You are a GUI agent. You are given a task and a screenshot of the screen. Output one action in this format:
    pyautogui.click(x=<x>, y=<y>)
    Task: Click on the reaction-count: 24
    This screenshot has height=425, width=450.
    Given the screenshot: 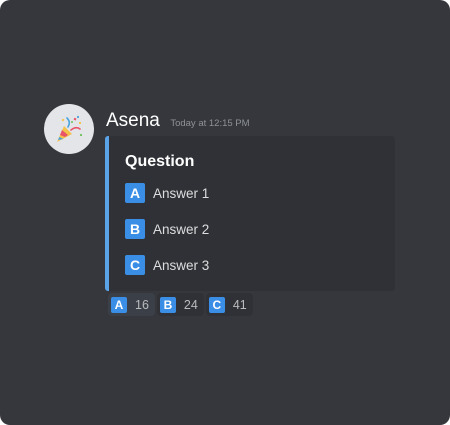 What is the action you would take?
    pyautogui.click(x=190, y=304)
    